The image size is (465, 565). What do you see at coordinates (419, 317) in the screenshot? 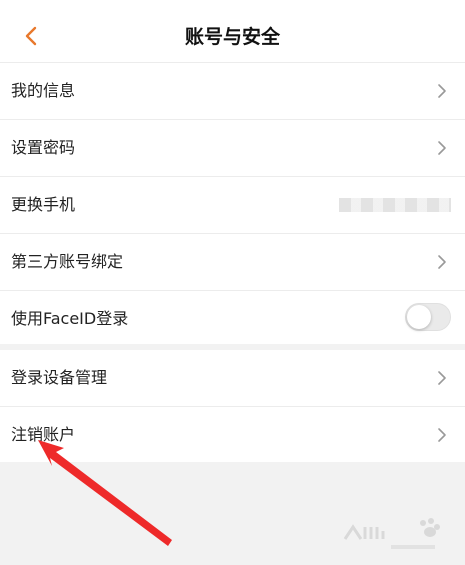
I see `toggle-knob` at bounding box center [419, 317].